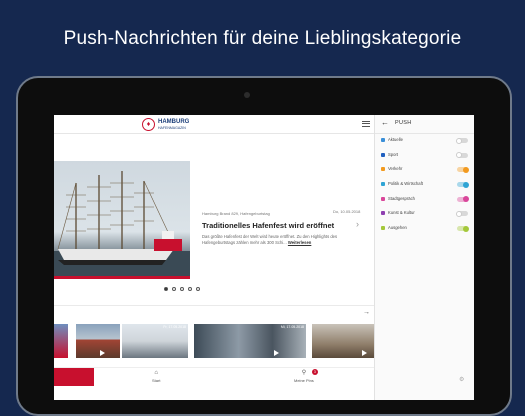 This screenshot has width=525, height=416. Describe the element at coordinates (424, 200) in the screenshot. I see `category-row: Stadtgespräch` at that location.